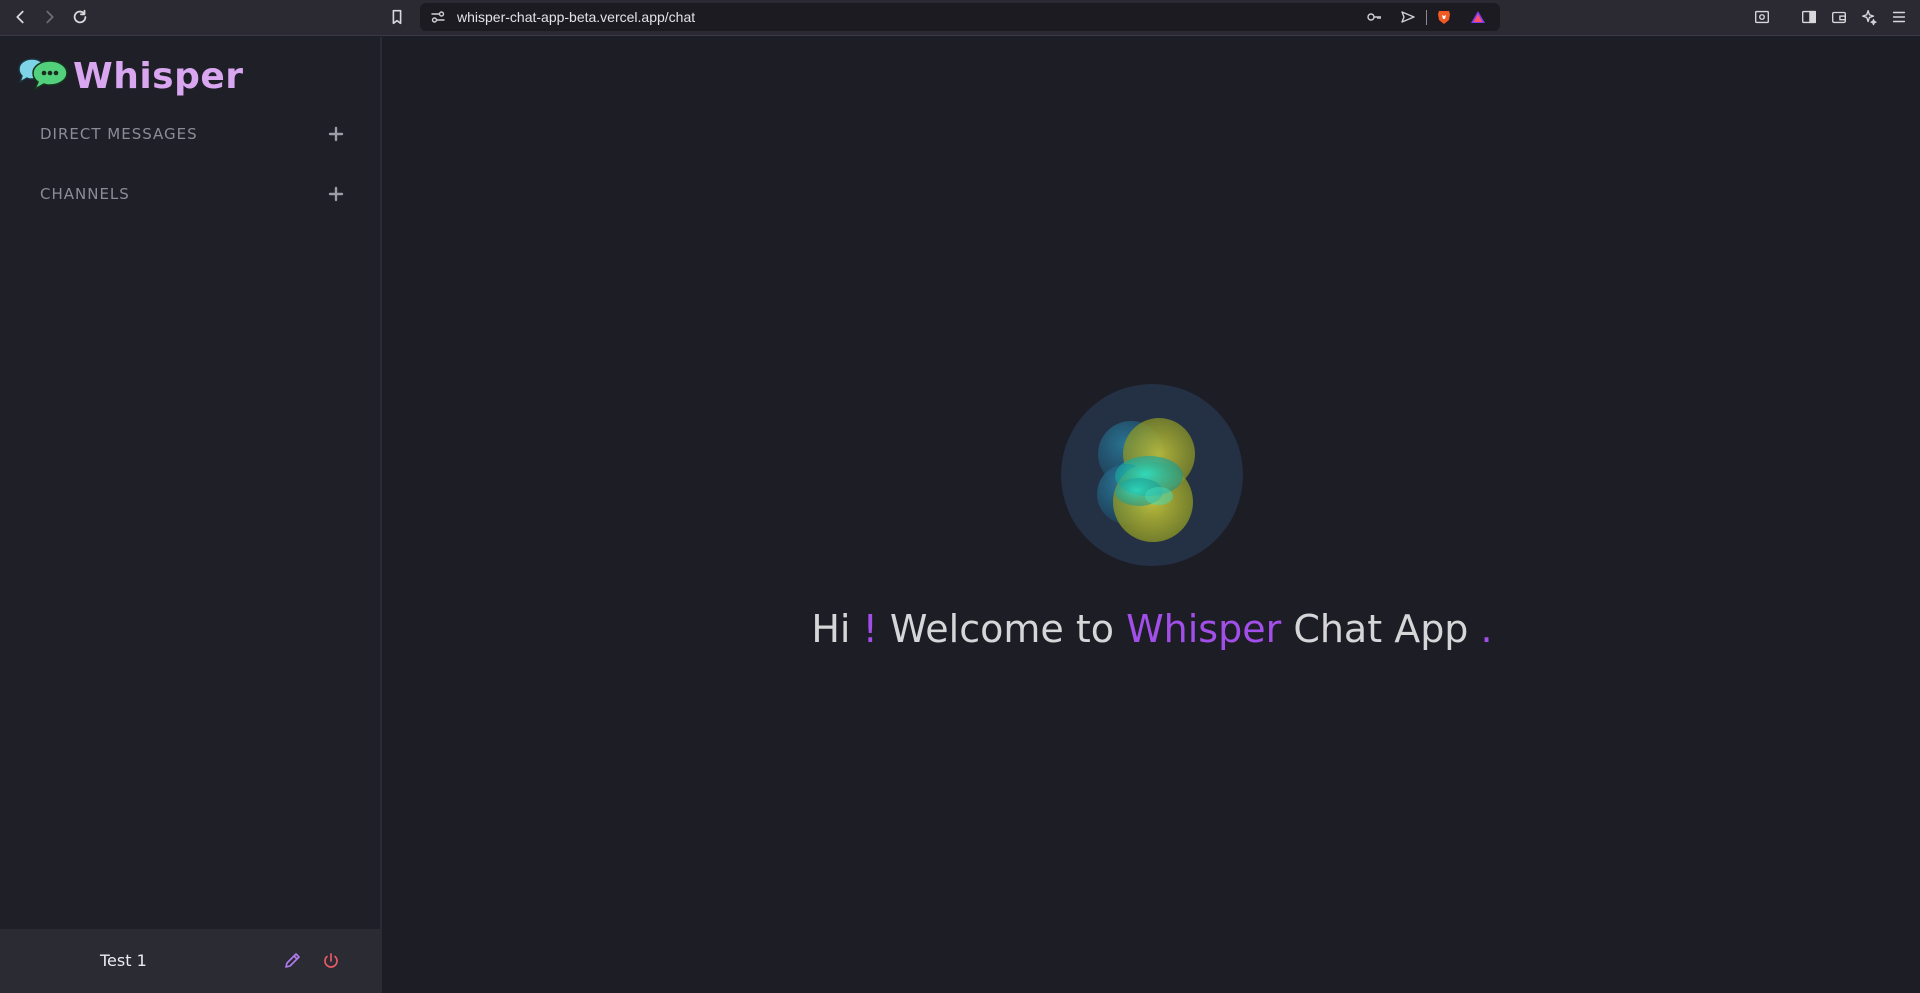 This screenshot has height=993, width=1920. I want to click on address-bar: whisper-chat-app-beta.vercel.app/chat, so click(960, 17).